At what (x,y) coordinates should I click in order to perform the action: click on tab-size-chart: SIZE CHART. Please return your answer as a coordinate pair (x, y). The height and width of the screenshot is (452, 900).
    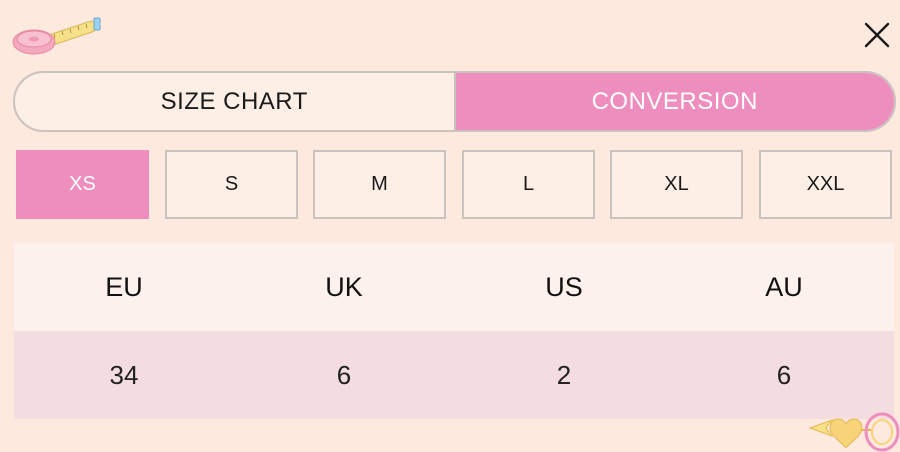
    Looking at the image, I should click on (234, 101).